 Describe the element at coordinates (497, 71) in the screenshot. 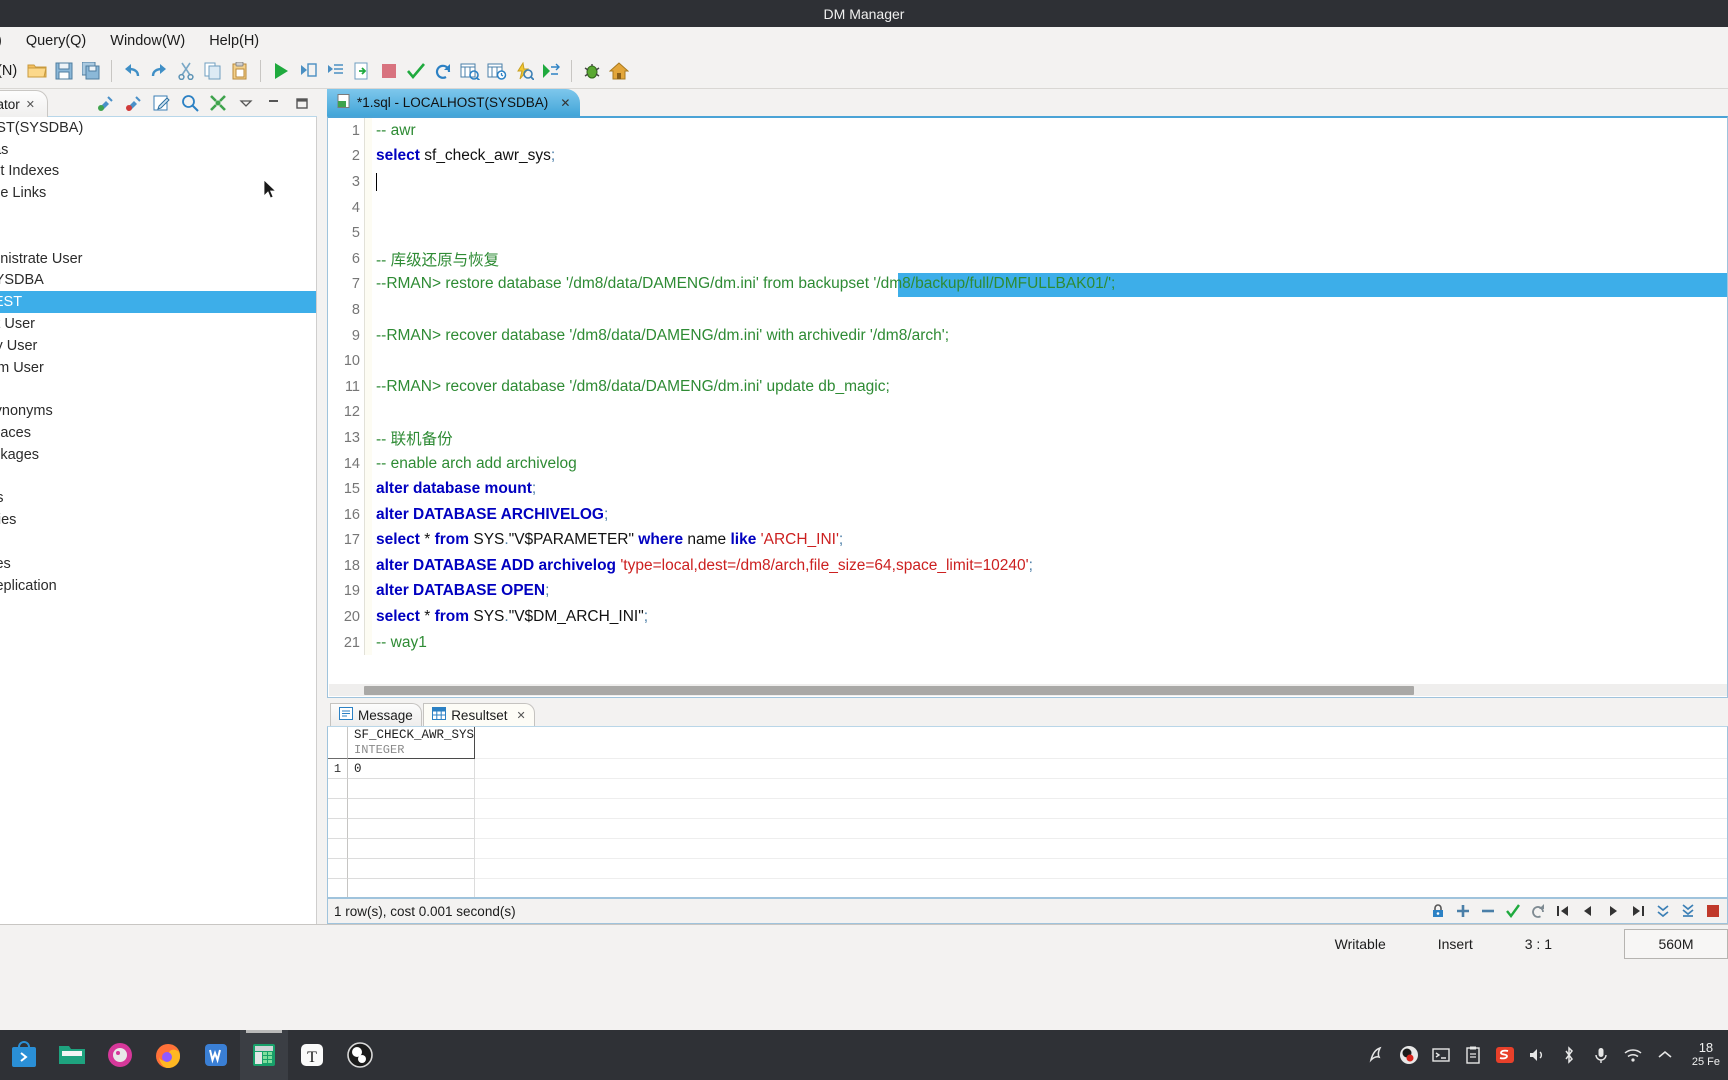

I see `history-icon` at that location.